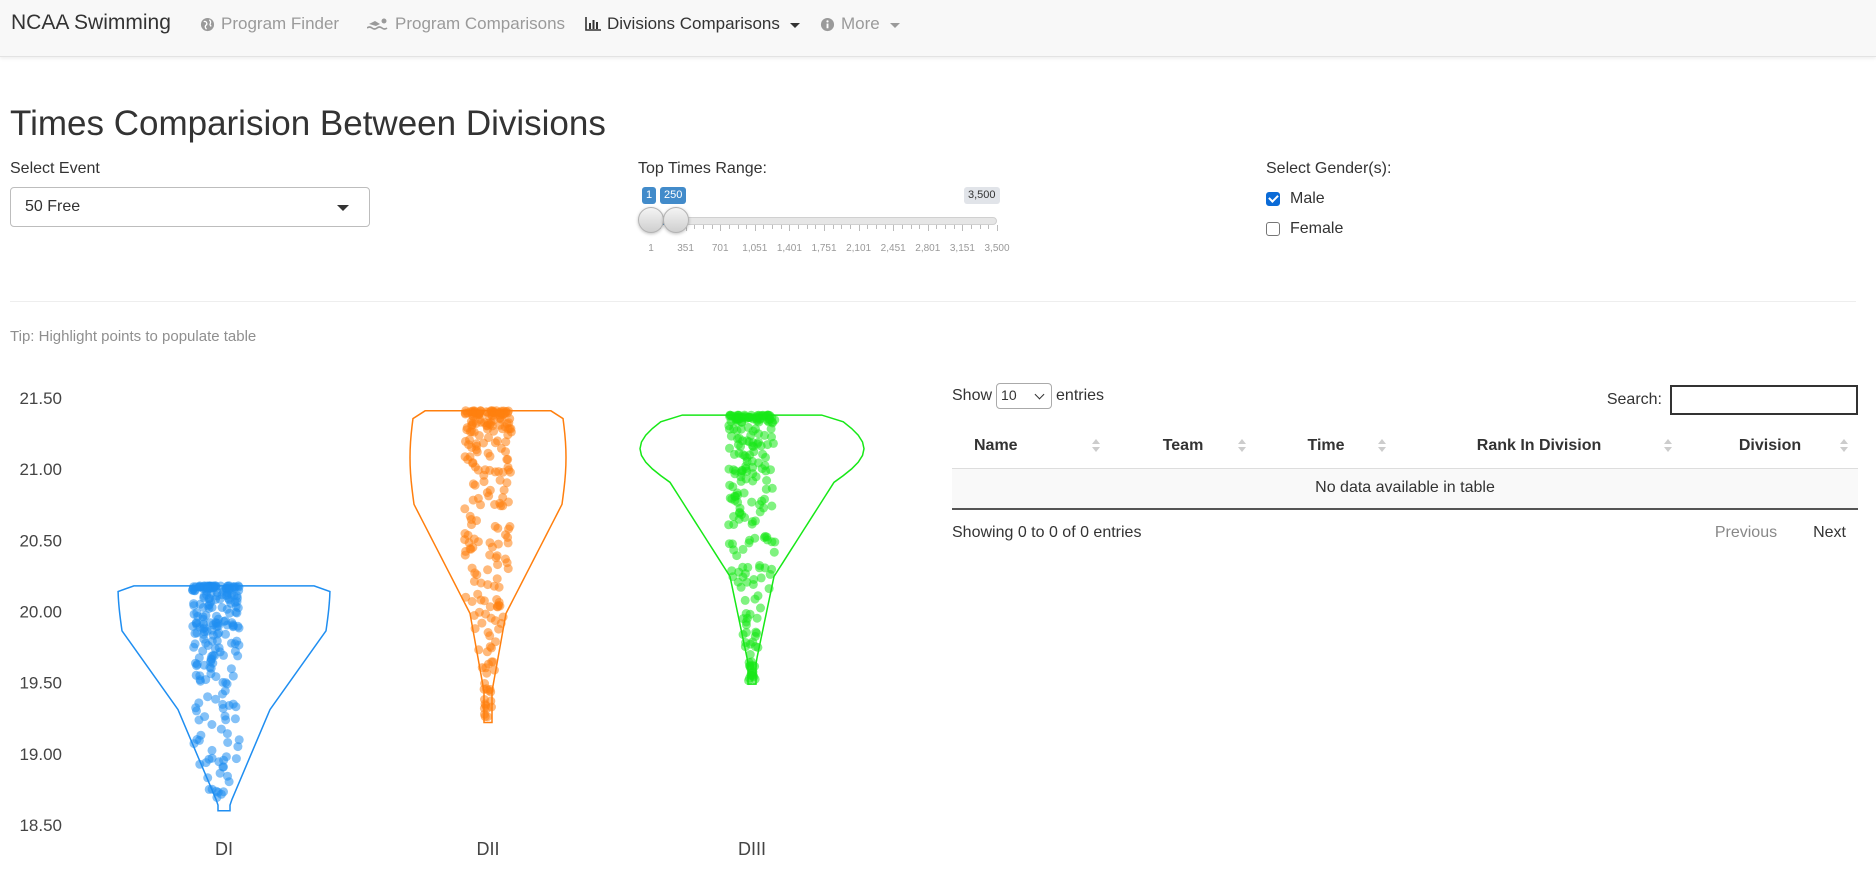  I want to click on previous-button: Previous, so click(1746, 533).